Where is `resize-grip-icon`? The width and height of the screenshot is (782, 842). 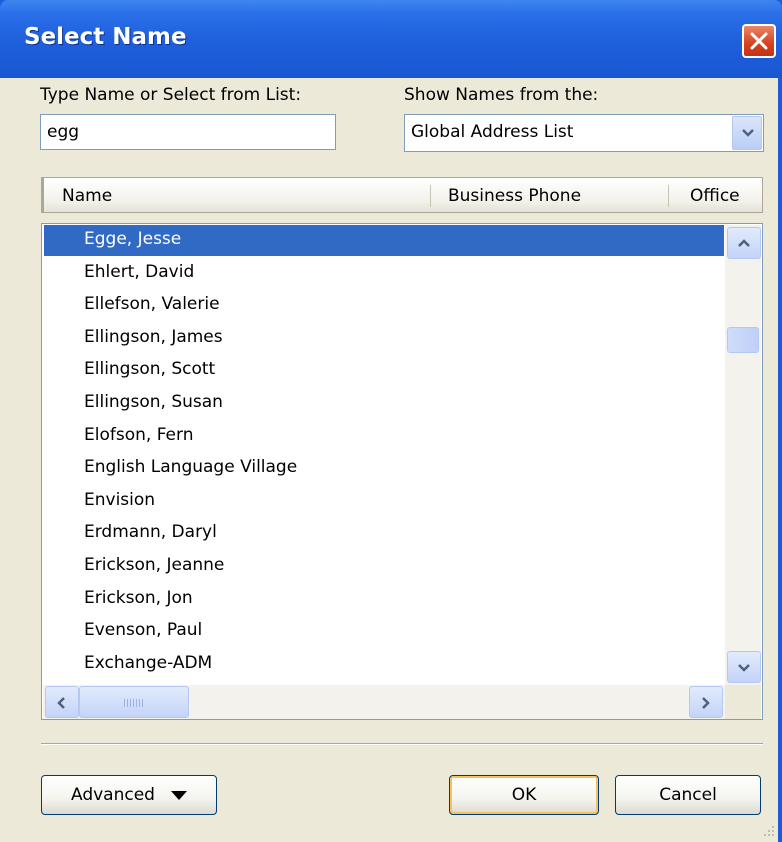 resize-grip-icon is located at coordinates (768, 830).